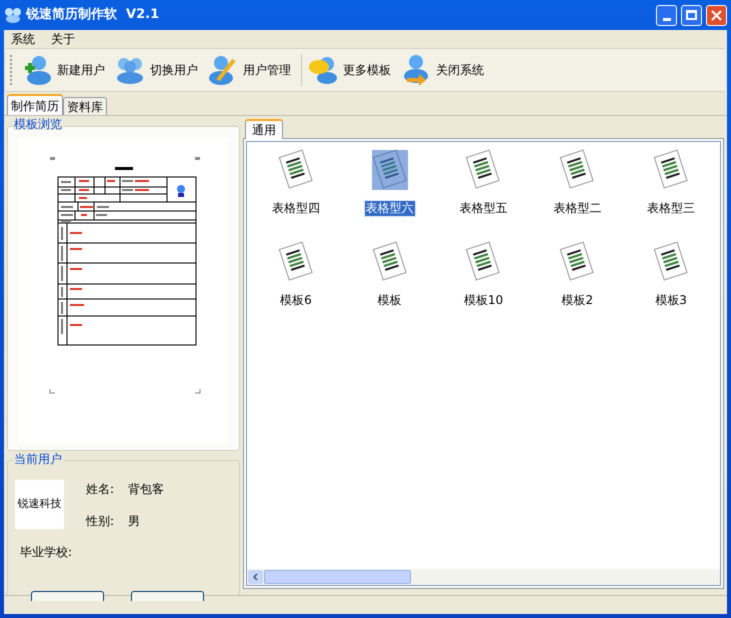 This screenshot has height=618, width=731. Describe the element at coordinates (442, 70) in the screenshot. I see `toolbar-button: 关闭系统` at that location.